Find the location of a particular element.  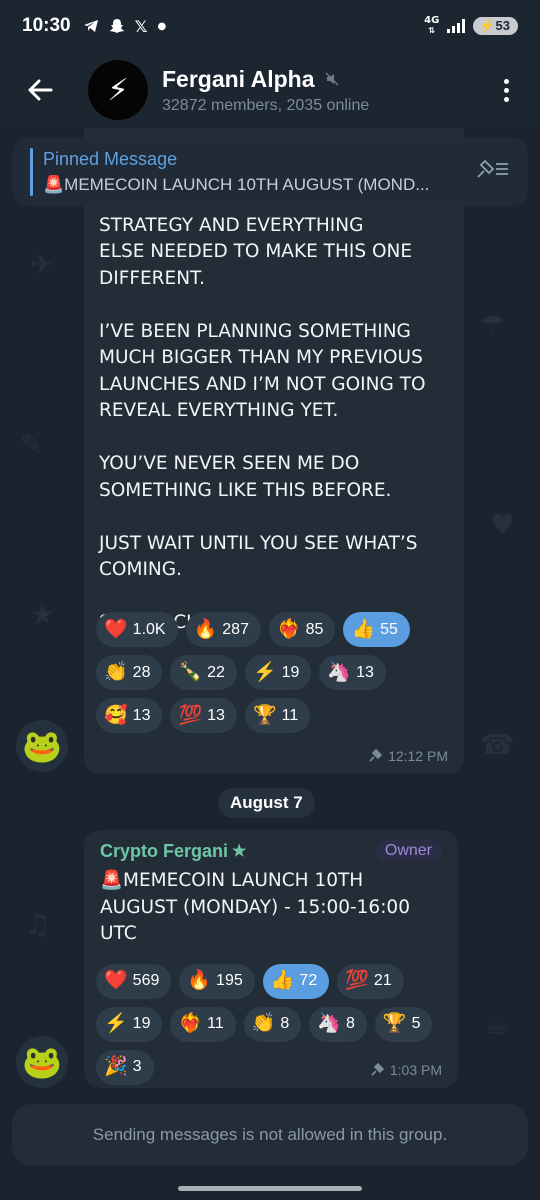

group-avatar: ⚡ is located at coordinates (118, 90).